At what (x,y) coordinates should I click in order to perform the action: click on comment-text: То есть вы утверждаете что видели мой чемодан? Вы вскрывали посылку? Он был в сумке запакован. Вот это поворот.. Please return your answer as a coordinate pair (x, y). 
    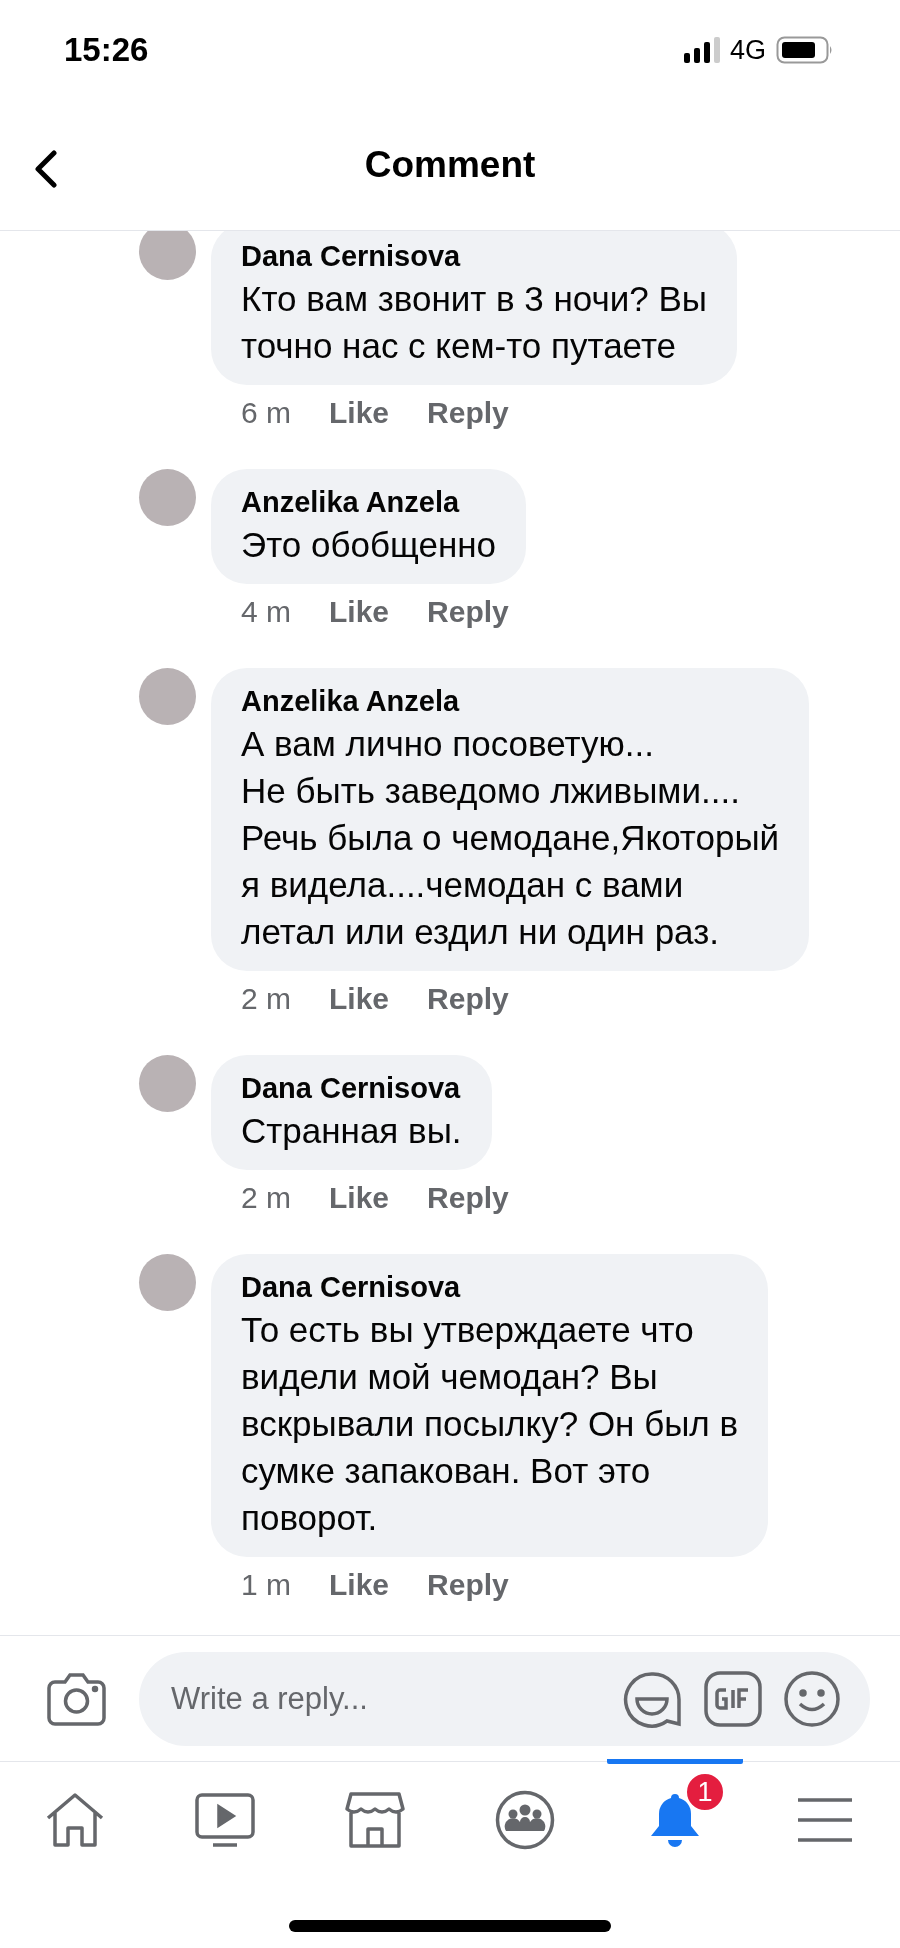
    Looking at the image, I should click on (490, 1424).